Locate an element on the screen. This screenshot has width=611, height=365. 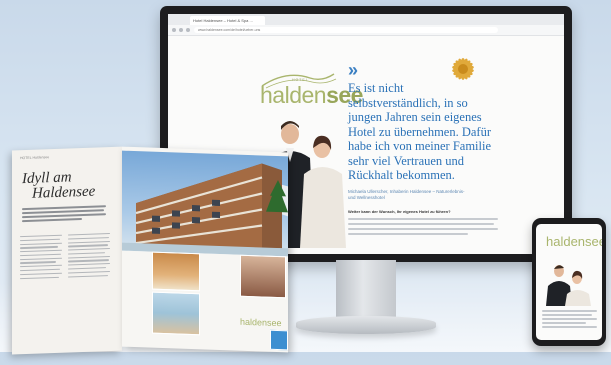
phone-screen: haldensee is located at coordinates (569, 282).